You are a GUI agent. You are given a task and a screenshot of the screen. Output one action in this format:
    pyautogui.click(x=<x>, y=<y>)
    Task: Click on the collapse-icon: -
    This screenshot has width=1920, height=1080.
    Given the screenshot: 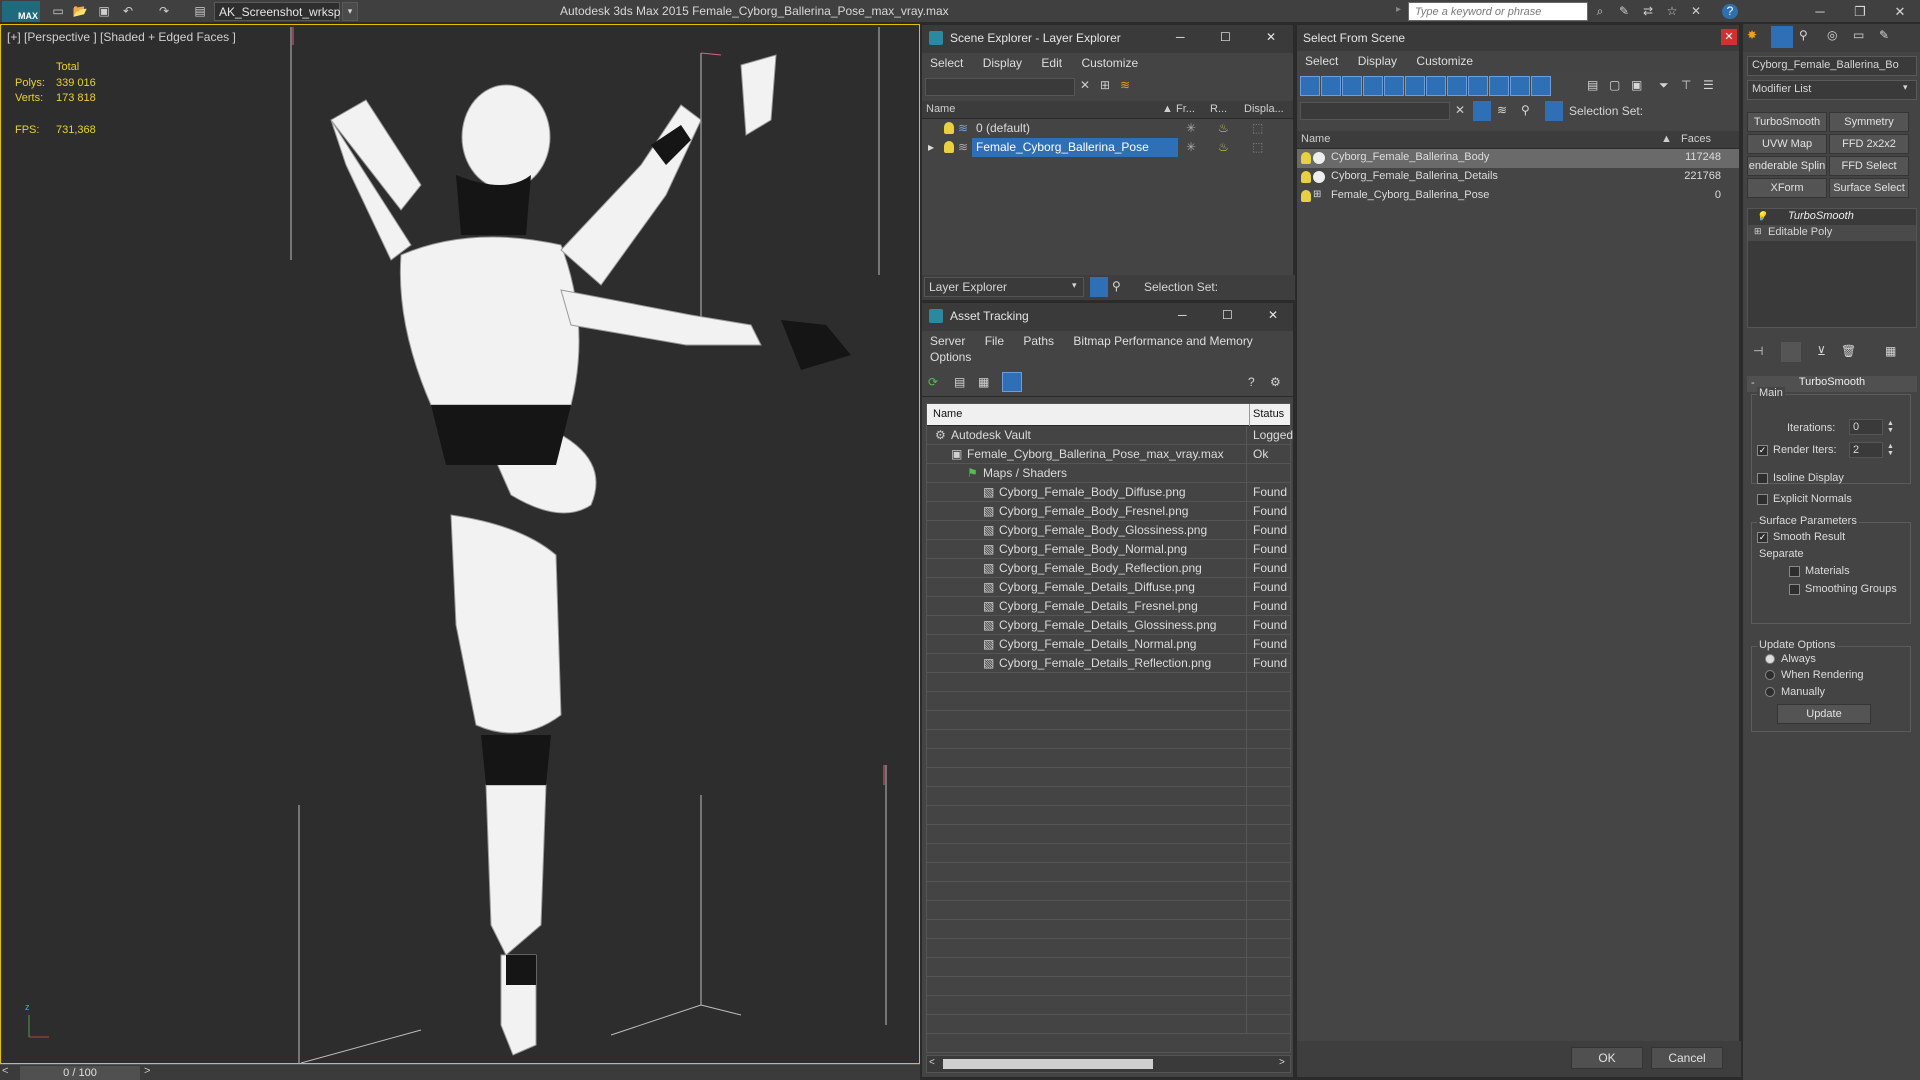 What is the action you would take?
    pyautogui.click(x=1753, y=383)
    